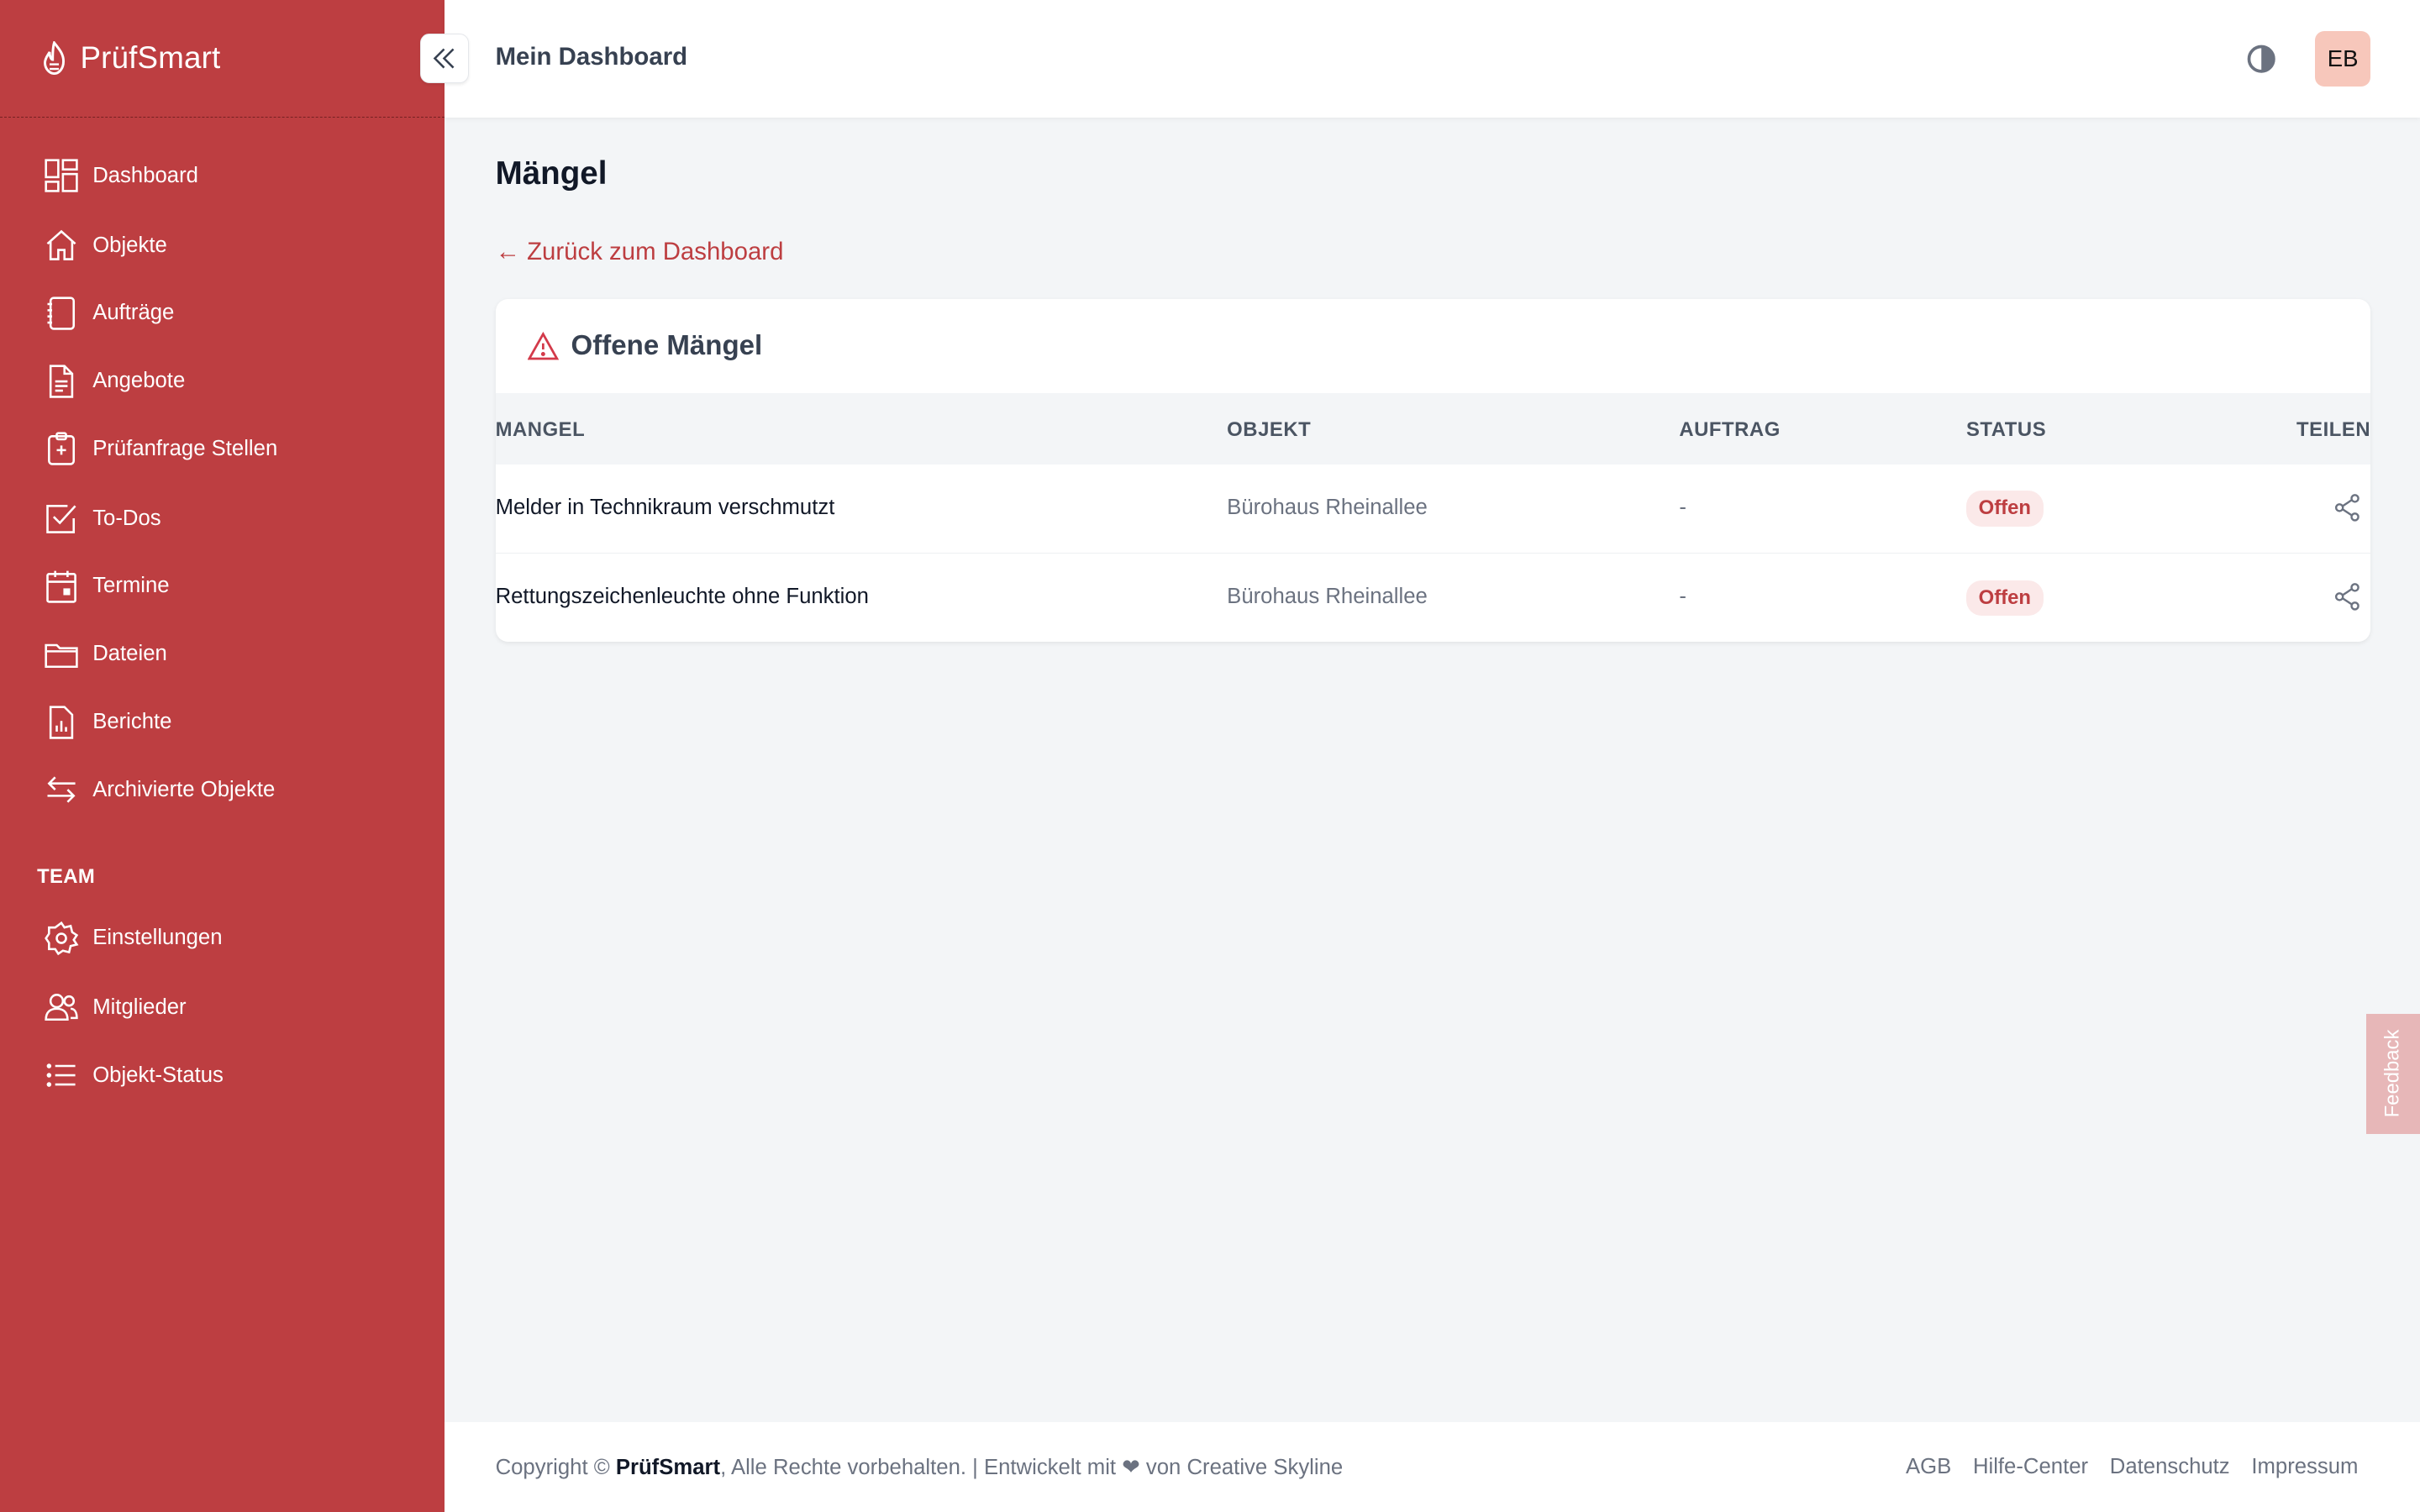 This screenshot has width=2420, height=1512. I want to click on home-icon, so click(62, 244).